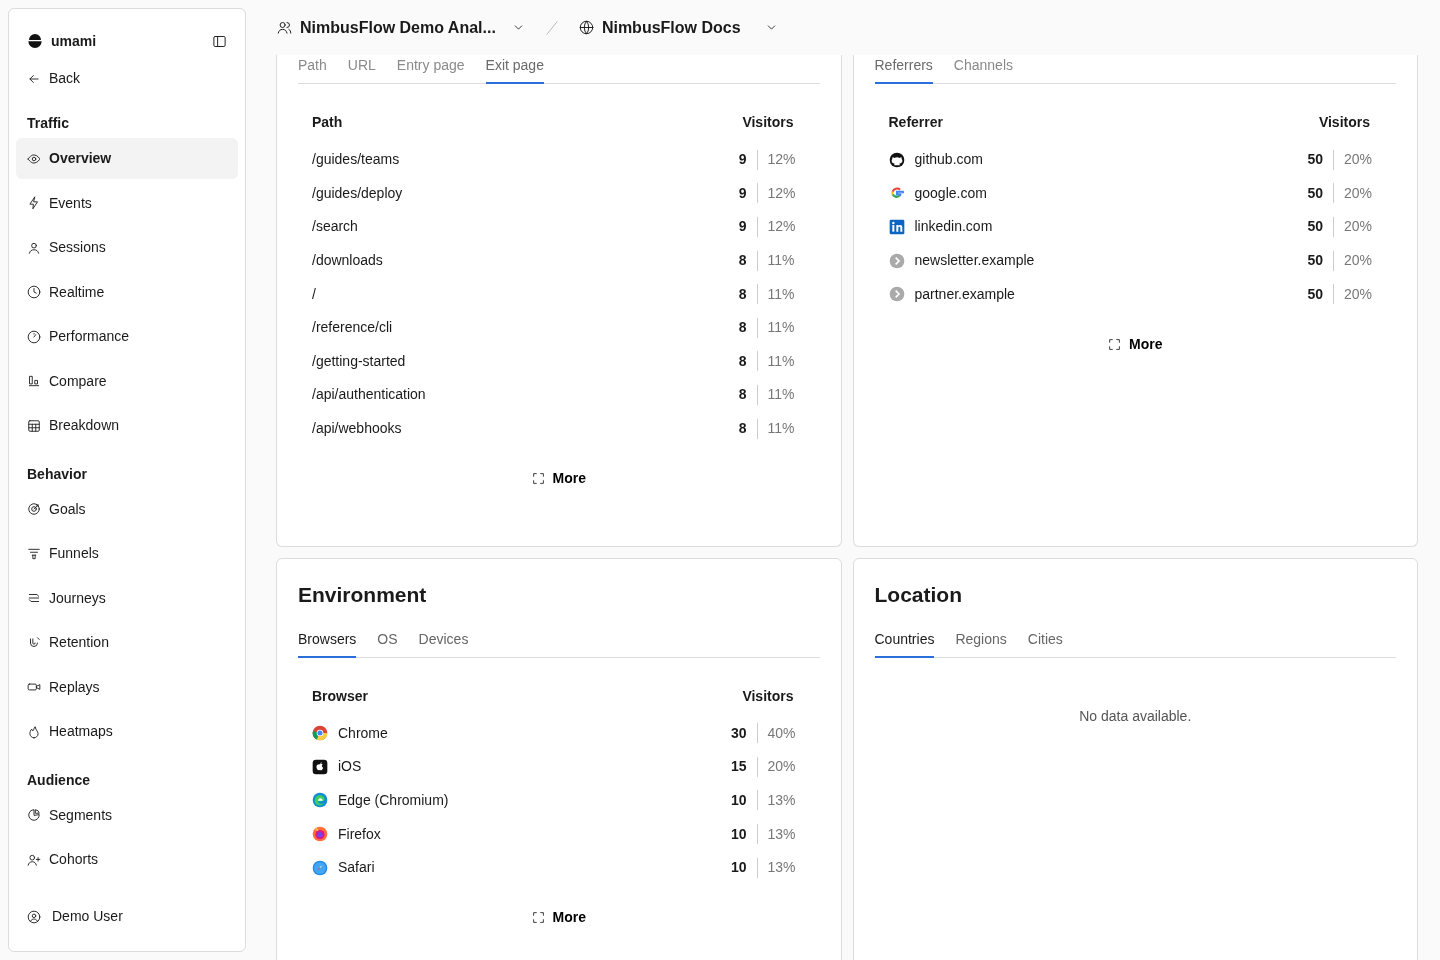 The width and height of the screenshot is (1440, 960). What do you see at coordinates (127, 381) in the screenshot?
I see `nav-item: Compare` at bounding box center [127, 381].